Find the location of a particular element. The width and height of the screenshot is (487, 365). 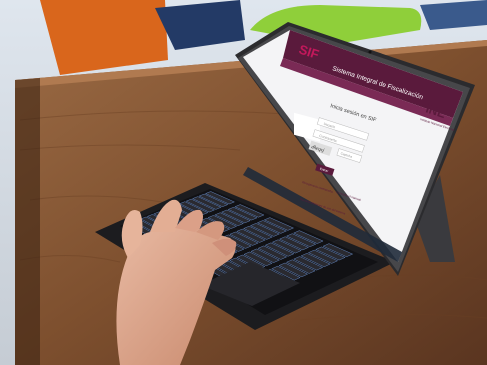

table-shadow is located at coordinates (27, 221).